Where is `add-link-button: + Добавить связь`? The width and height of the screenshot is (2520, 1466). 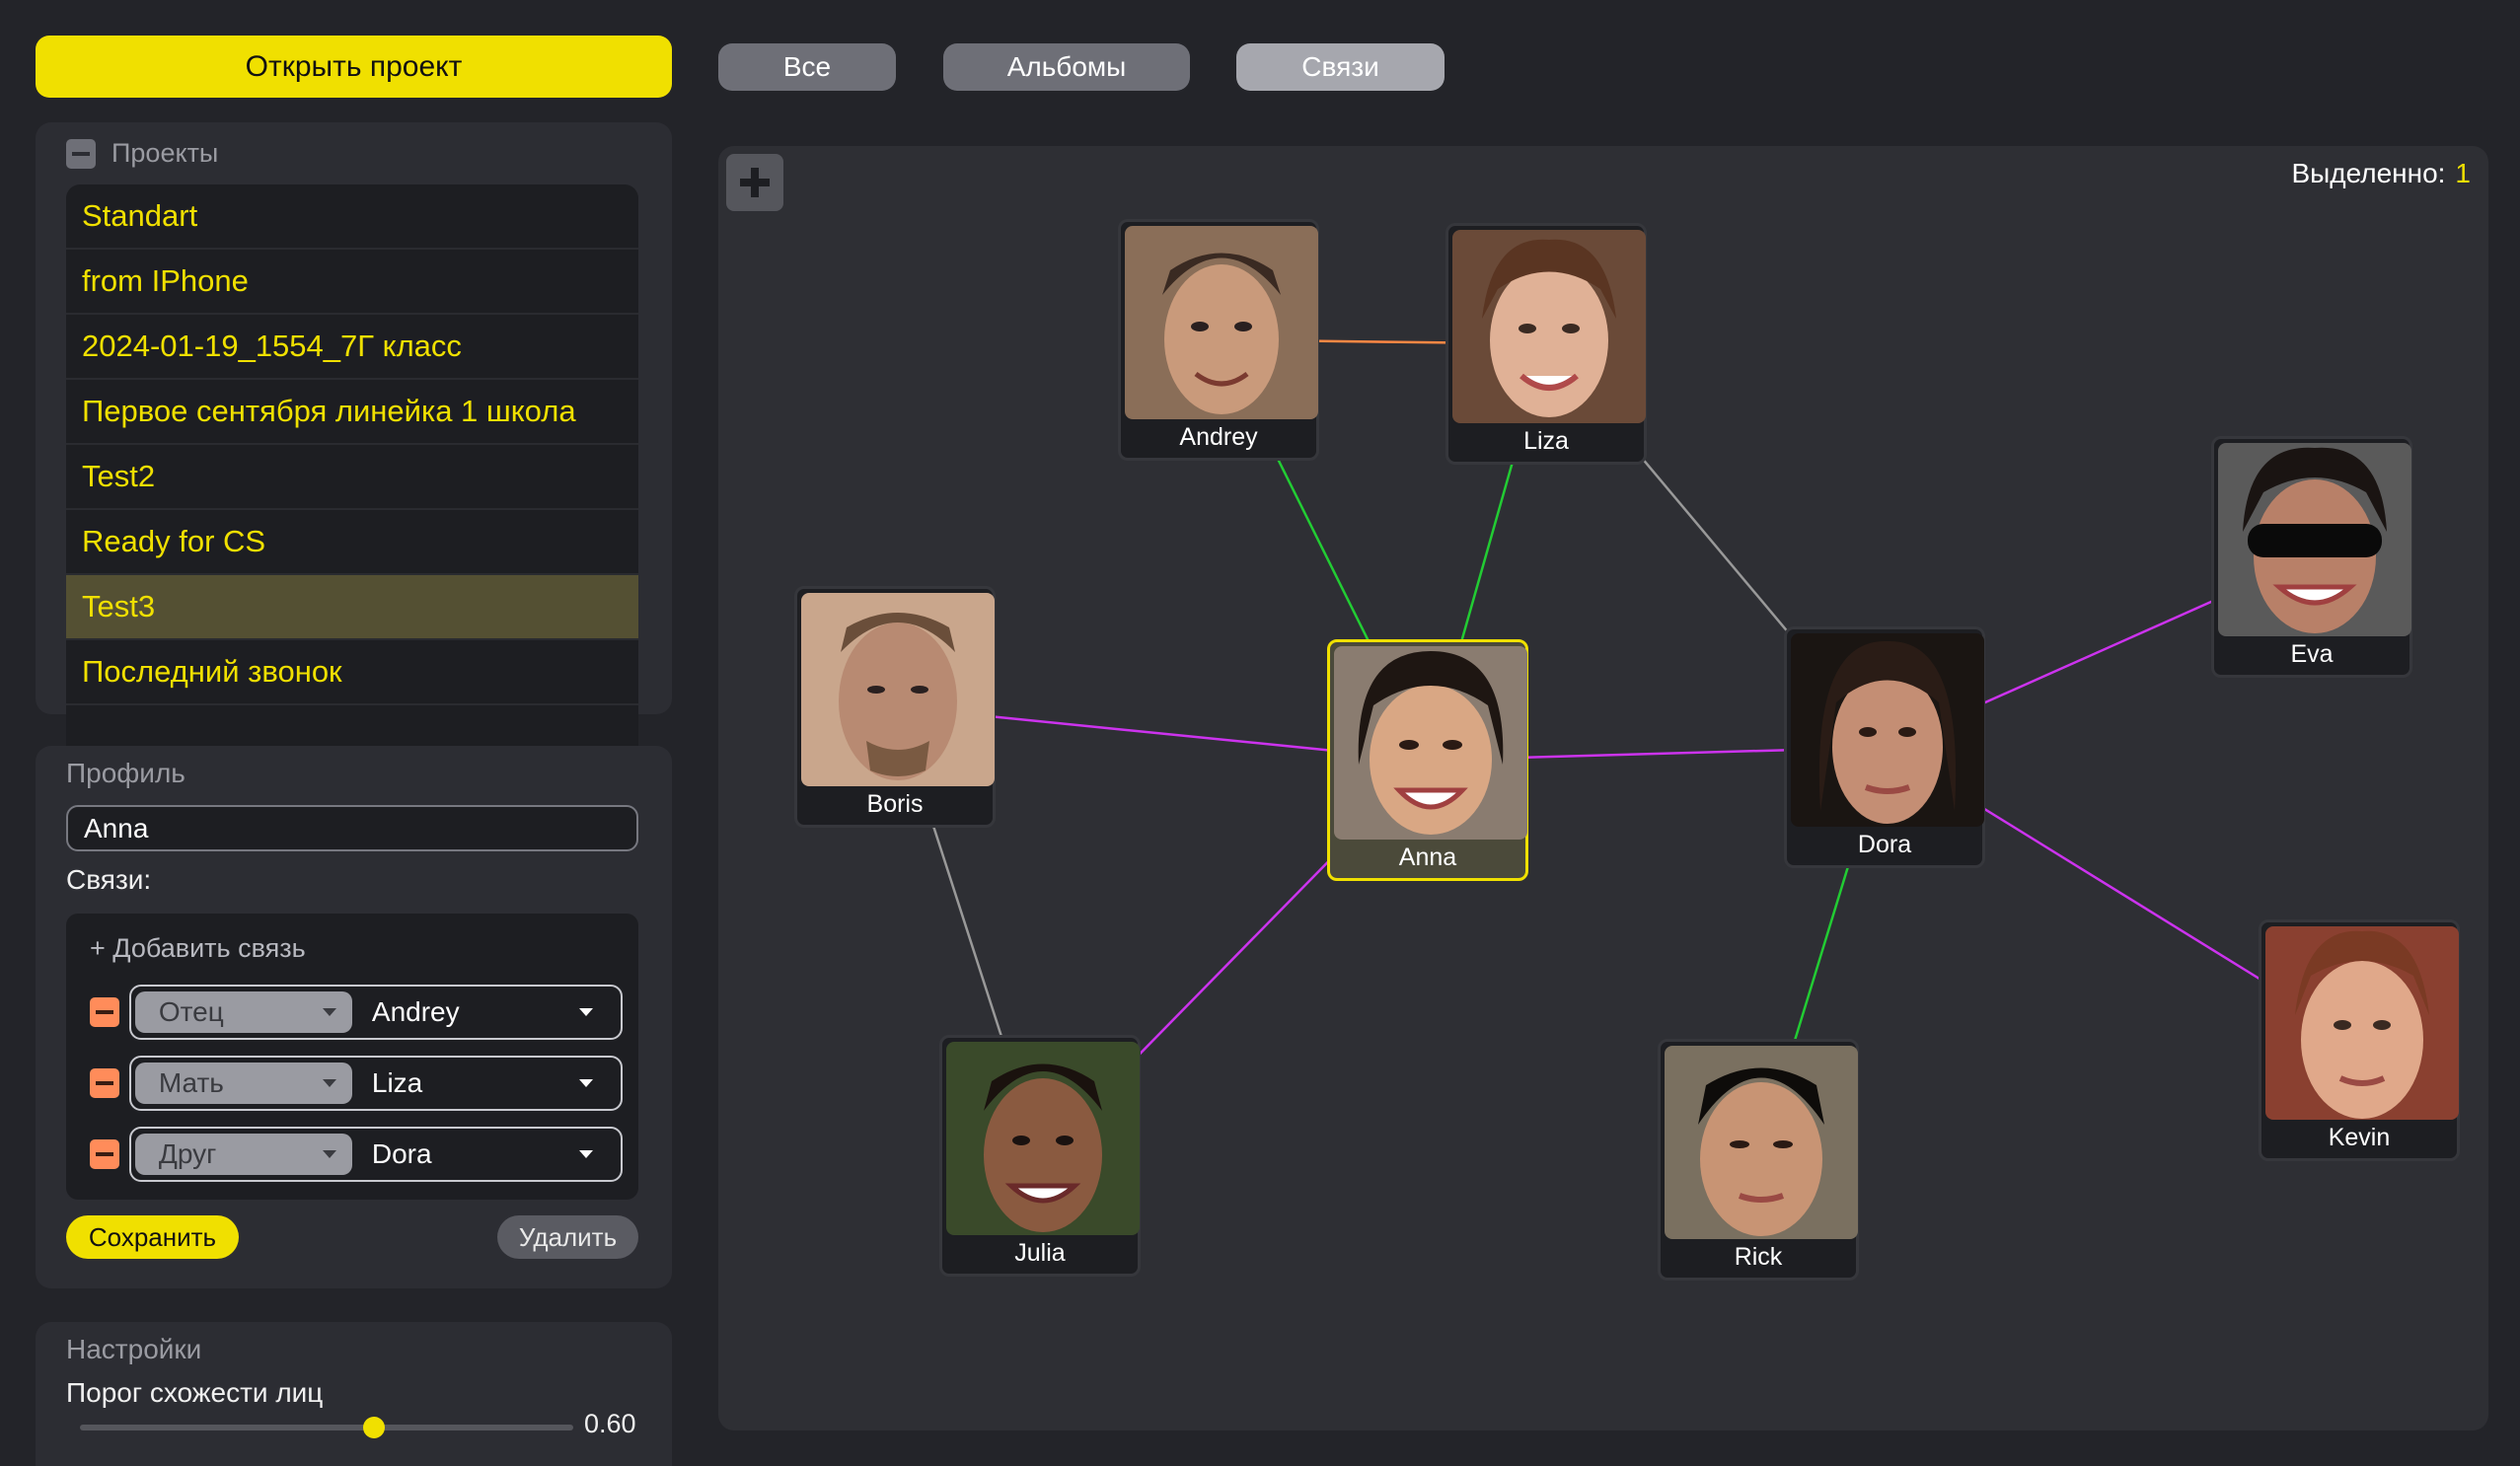 add-link-button: + Добавить связь is located at coordinates (198, 948).